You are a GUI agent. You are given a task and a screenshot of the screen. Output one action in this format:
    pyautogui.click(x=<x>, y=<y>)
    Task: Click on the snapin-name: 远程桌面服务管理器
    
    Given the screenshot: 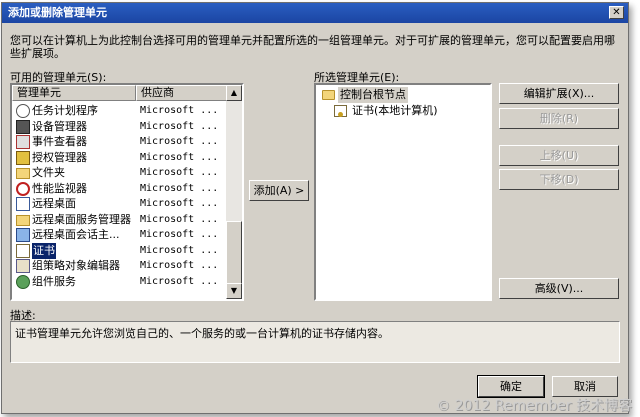 What is the action you would take?
    pyautogui.click(x=81, y=219)
    